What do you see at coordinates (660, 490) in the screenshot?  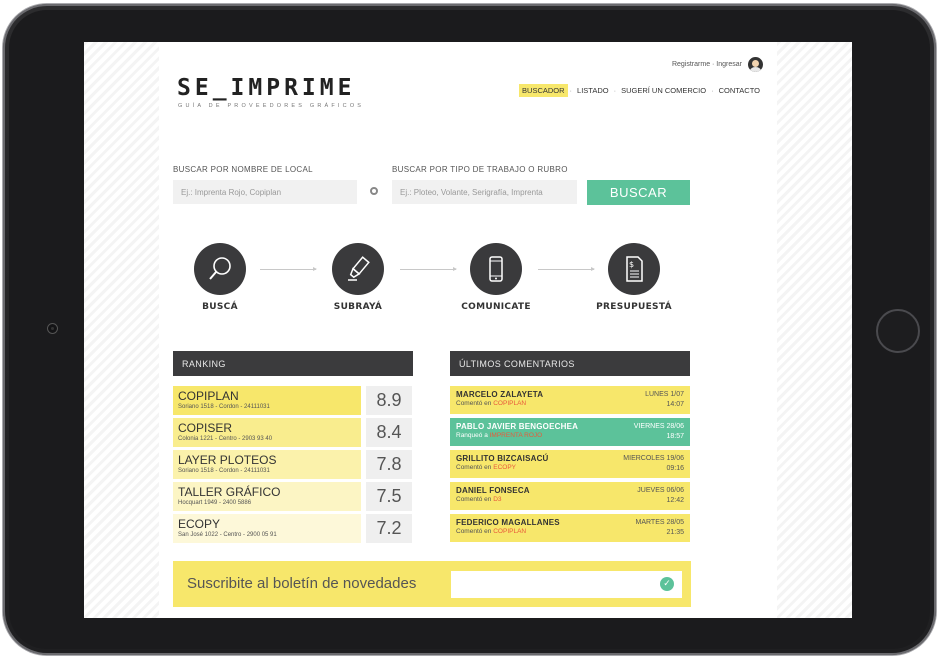 I see `comment-day: JUEVES 06/06` at bounding box center [660, 490].